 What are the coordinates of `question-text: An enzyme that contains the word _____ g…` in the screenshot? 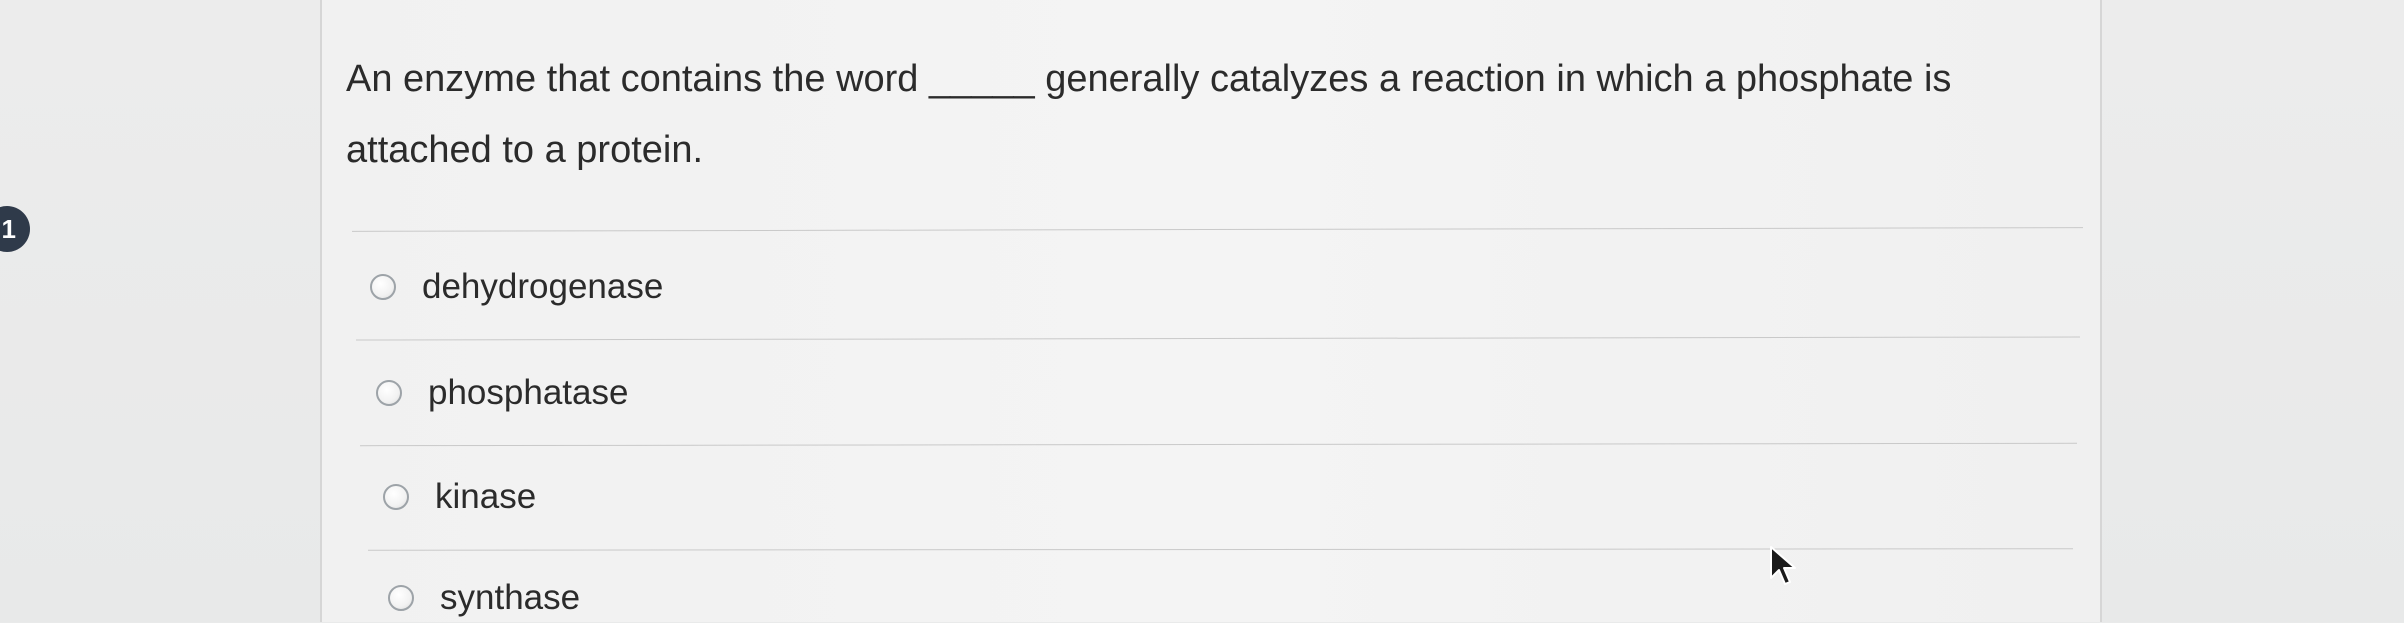 It's located at (1149, 114).